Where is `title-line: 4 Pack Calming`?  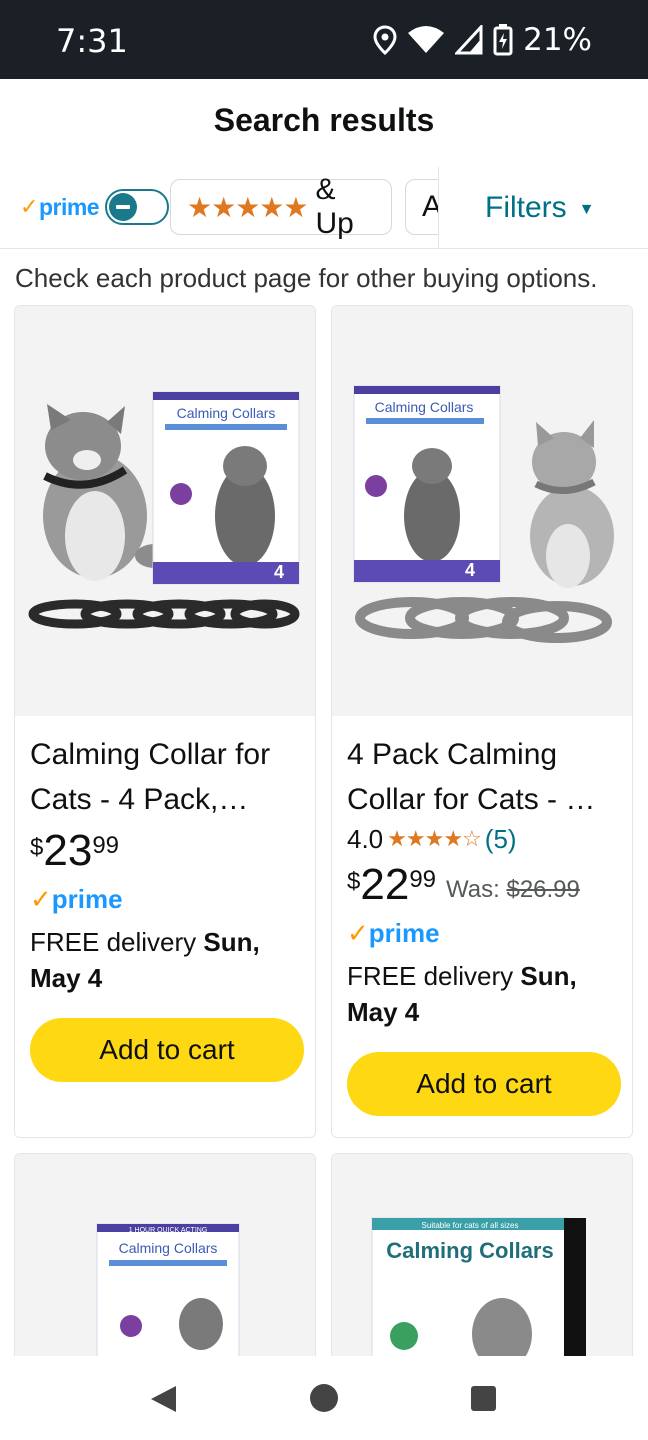 title-line: 4 Pack Calming is located at coordinates (452, 754).